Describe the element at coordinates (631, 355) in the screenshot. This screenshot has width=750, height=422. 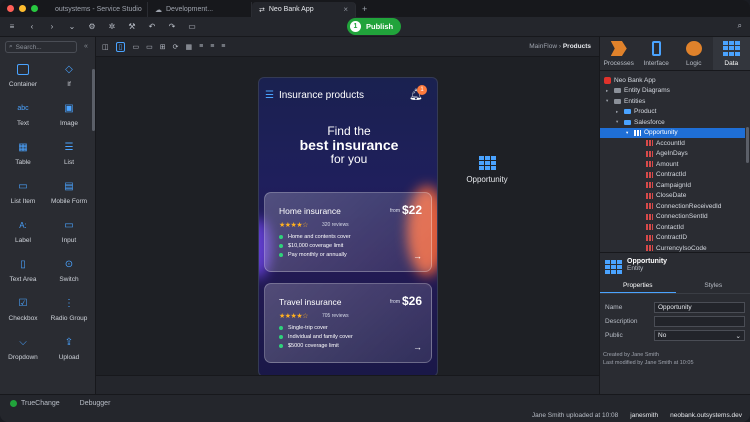
I see `created-by: Created by Jane Smith` at that location.